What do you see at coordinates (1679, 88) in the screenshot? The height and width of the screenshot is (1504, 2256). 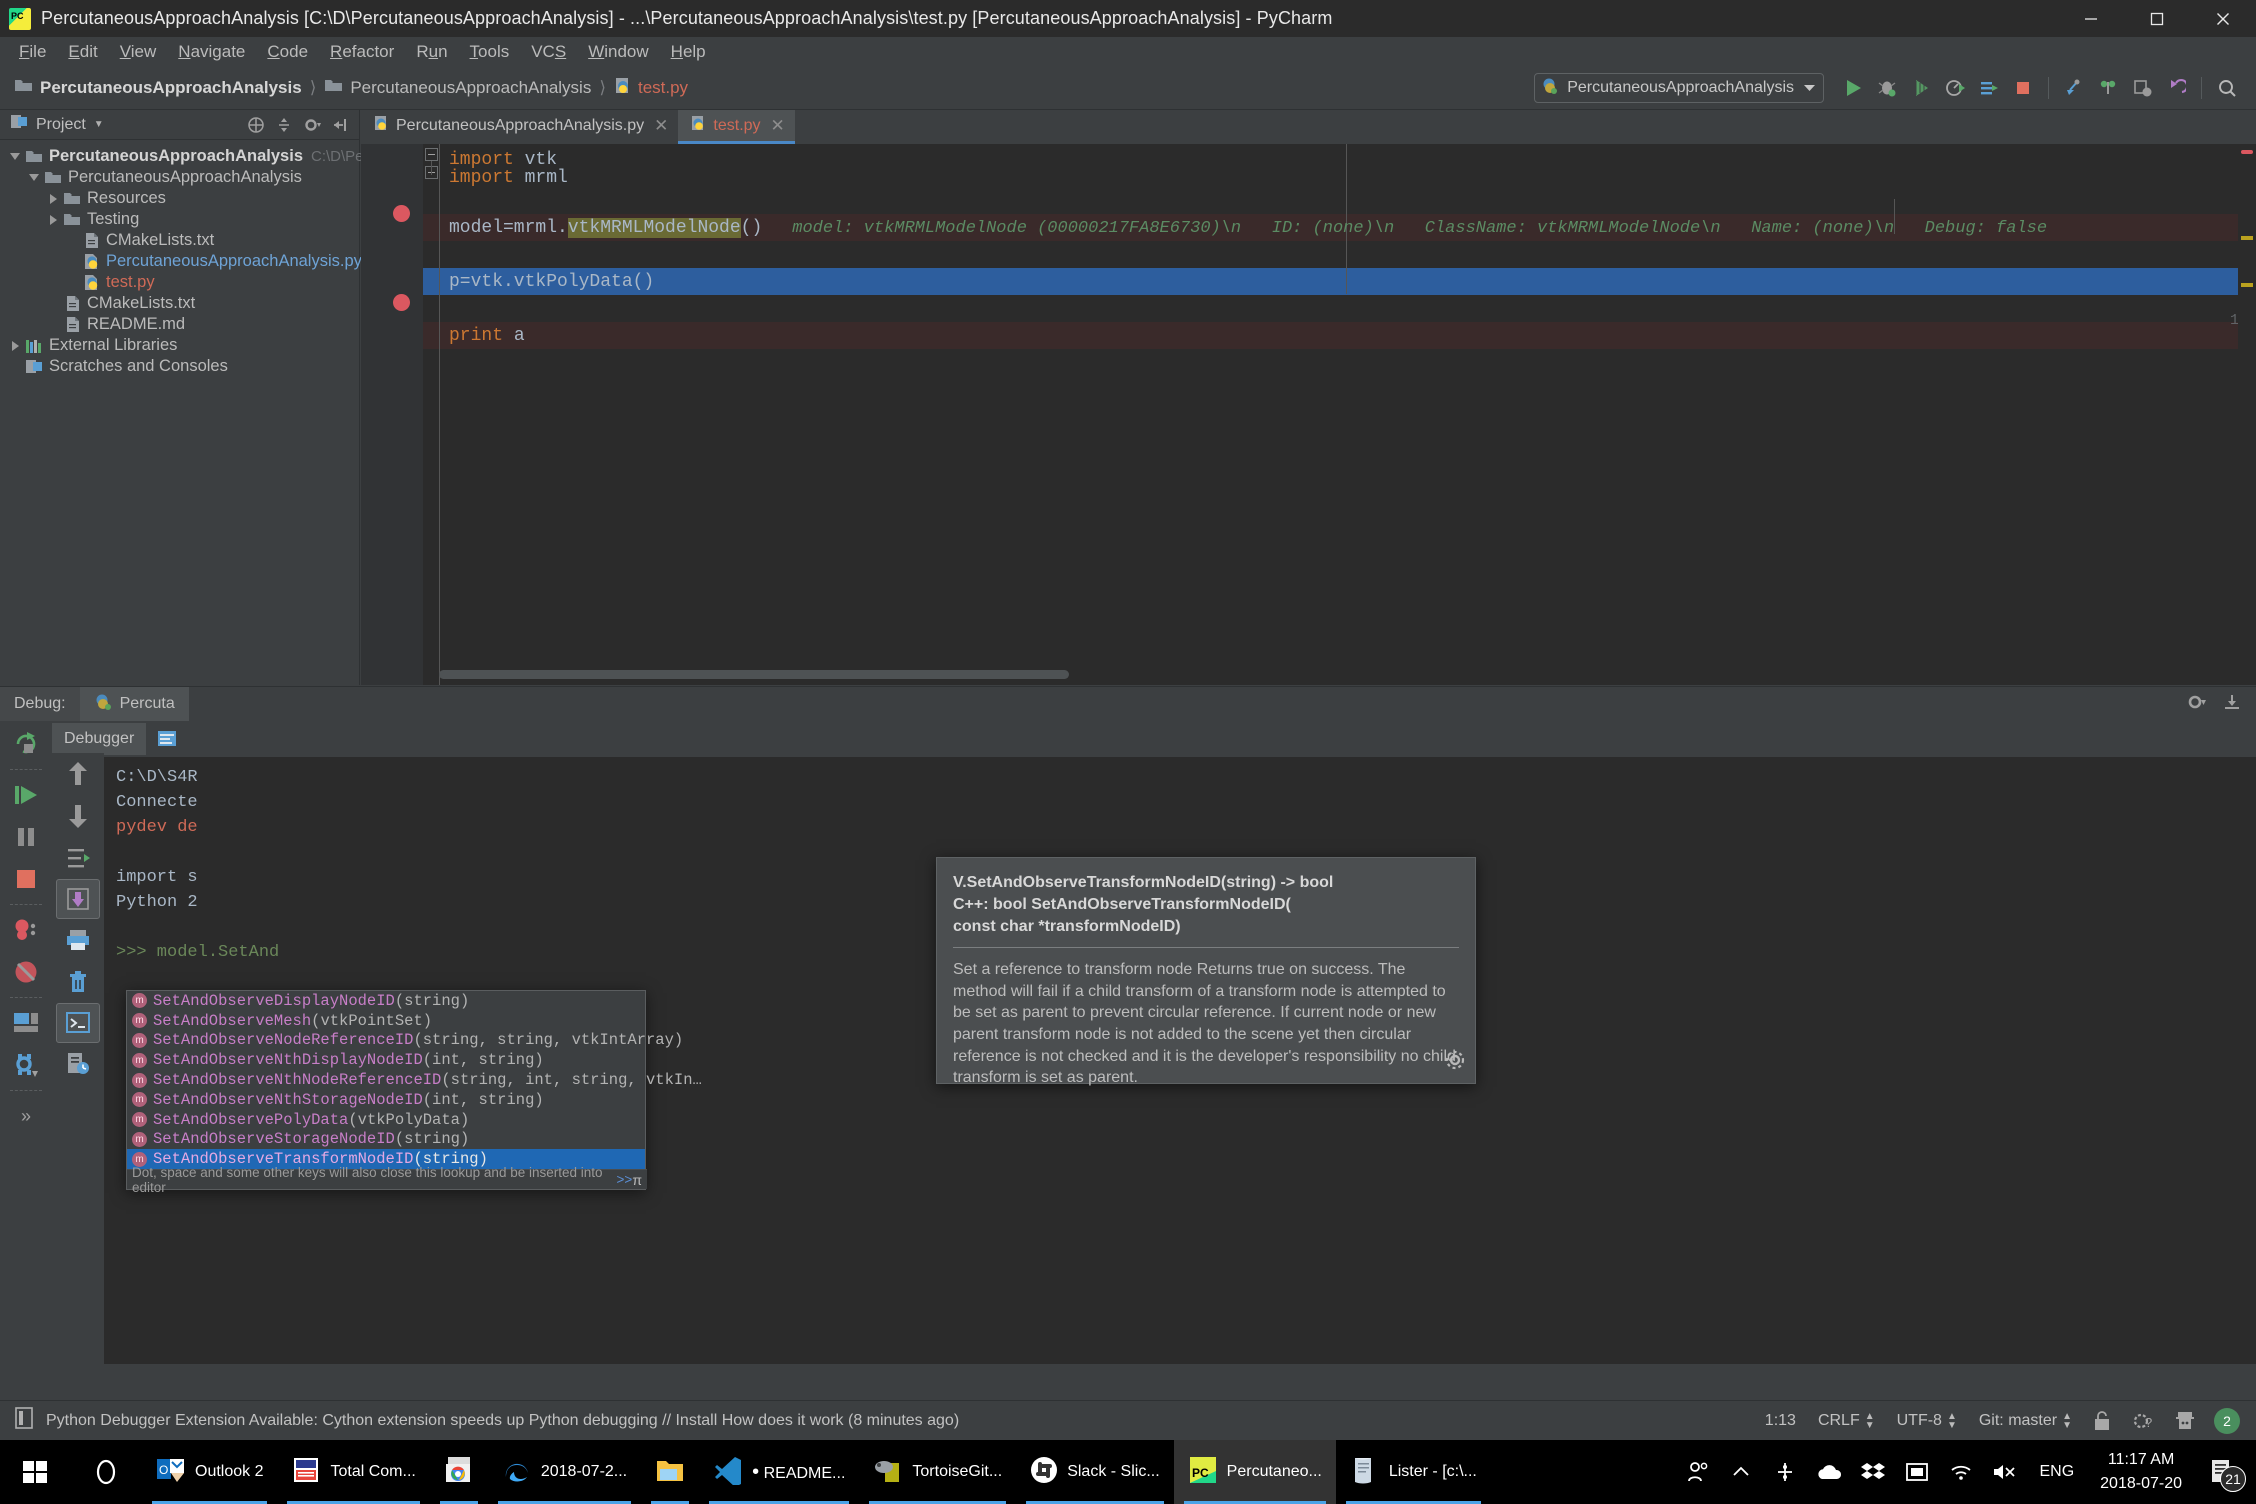 I see `run-configuration-selector: PercutaneousApproachAnalysis` at bounding box center [1679, 88].